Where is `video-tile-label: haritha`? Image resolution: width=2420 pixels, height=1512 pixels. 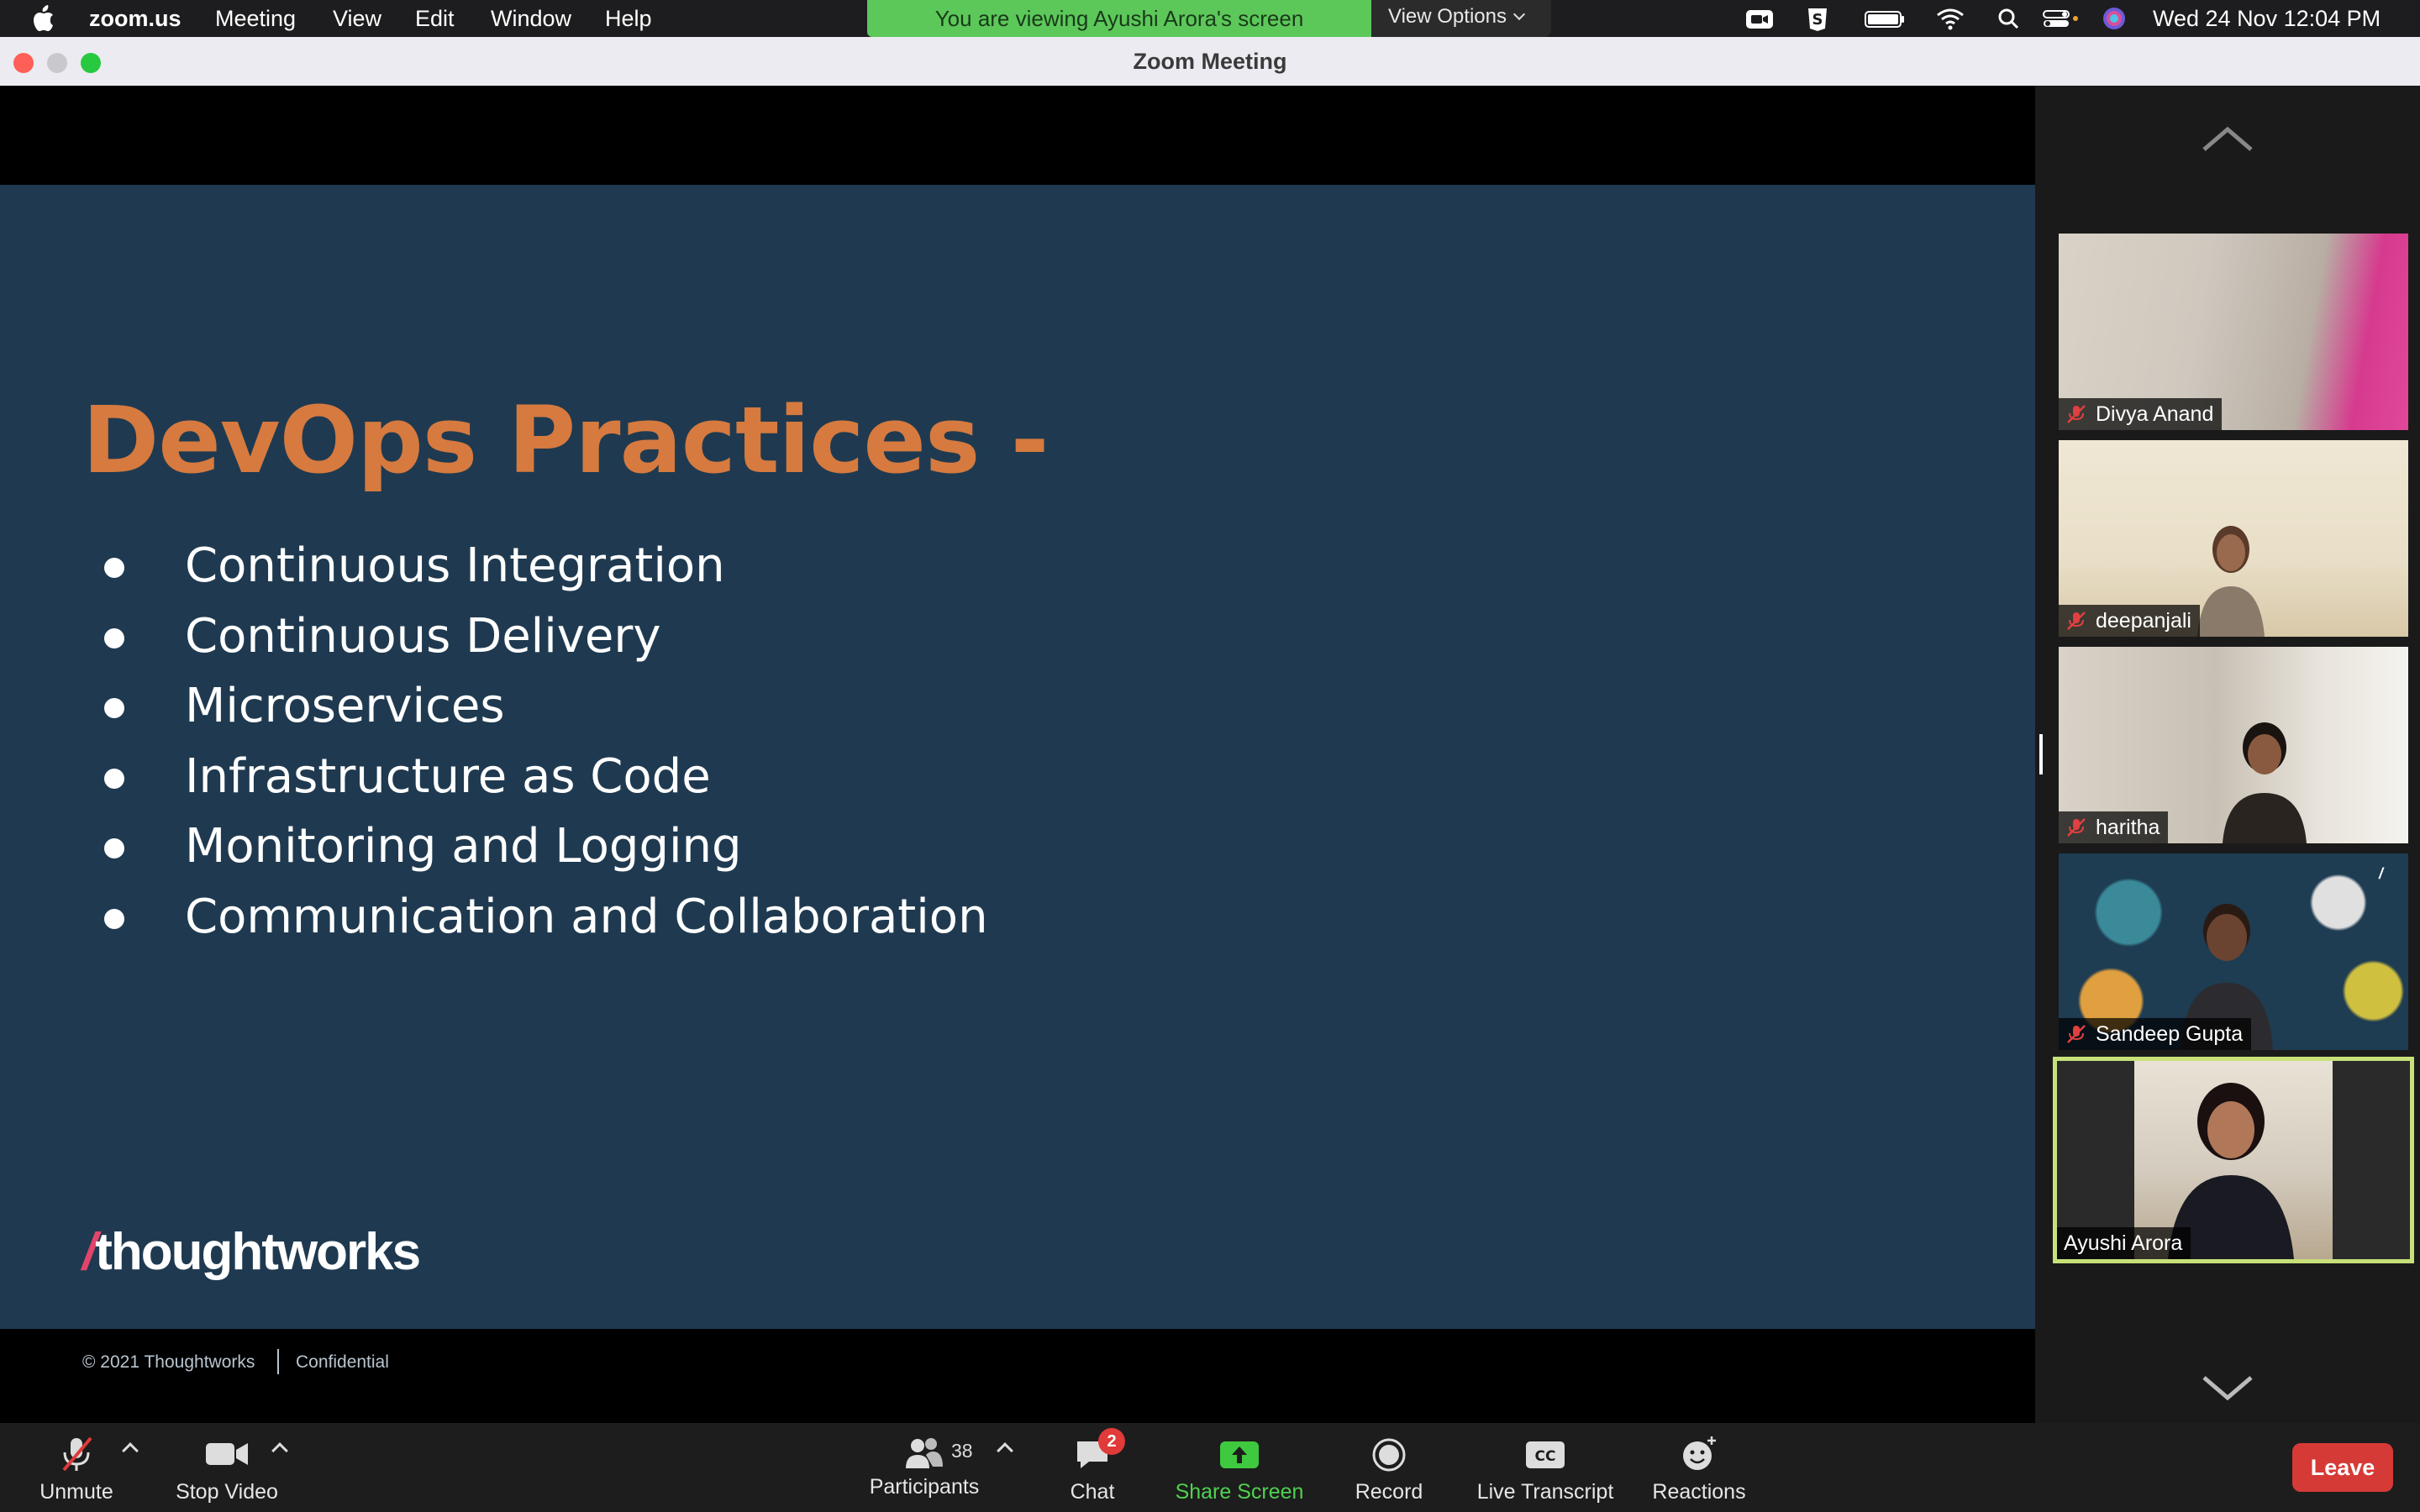
video-tile-label: haritha is located at coordinates (2114, 827).